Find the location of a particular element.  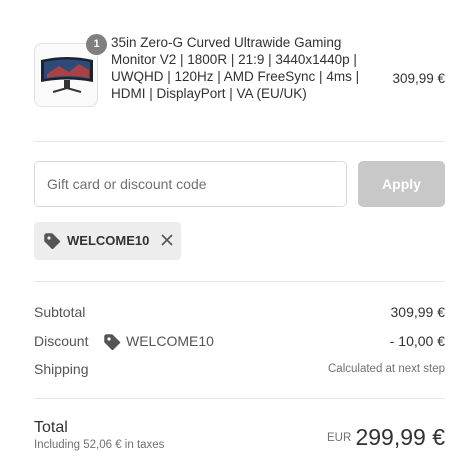

applied-code-label: WELCOME10 is located at coordinates (108, 240).